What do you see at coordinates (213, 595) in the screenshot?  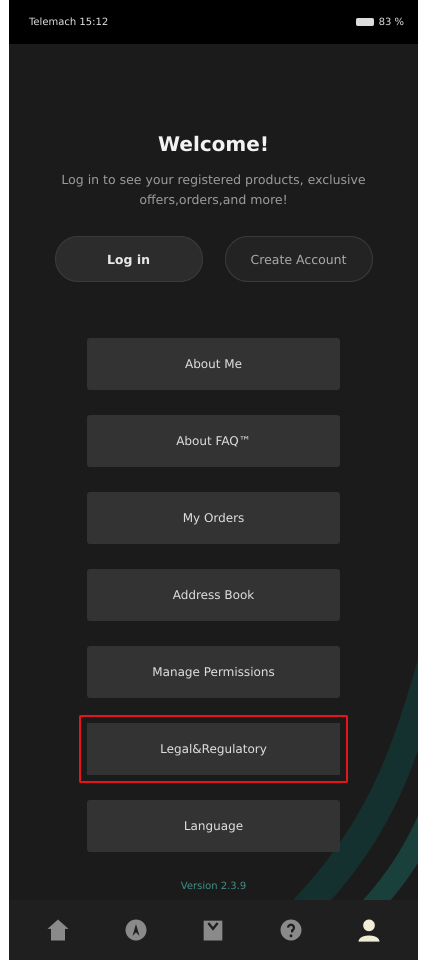 I see `menu-button: Address Book` at bounding box center [213, 595].